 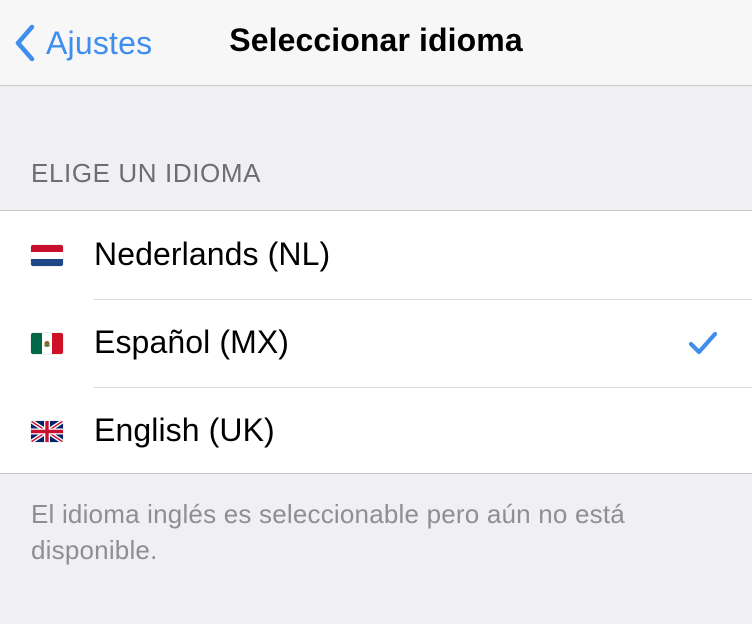 I want to click on language-label: Español (MX), so click(x=192, y=342).